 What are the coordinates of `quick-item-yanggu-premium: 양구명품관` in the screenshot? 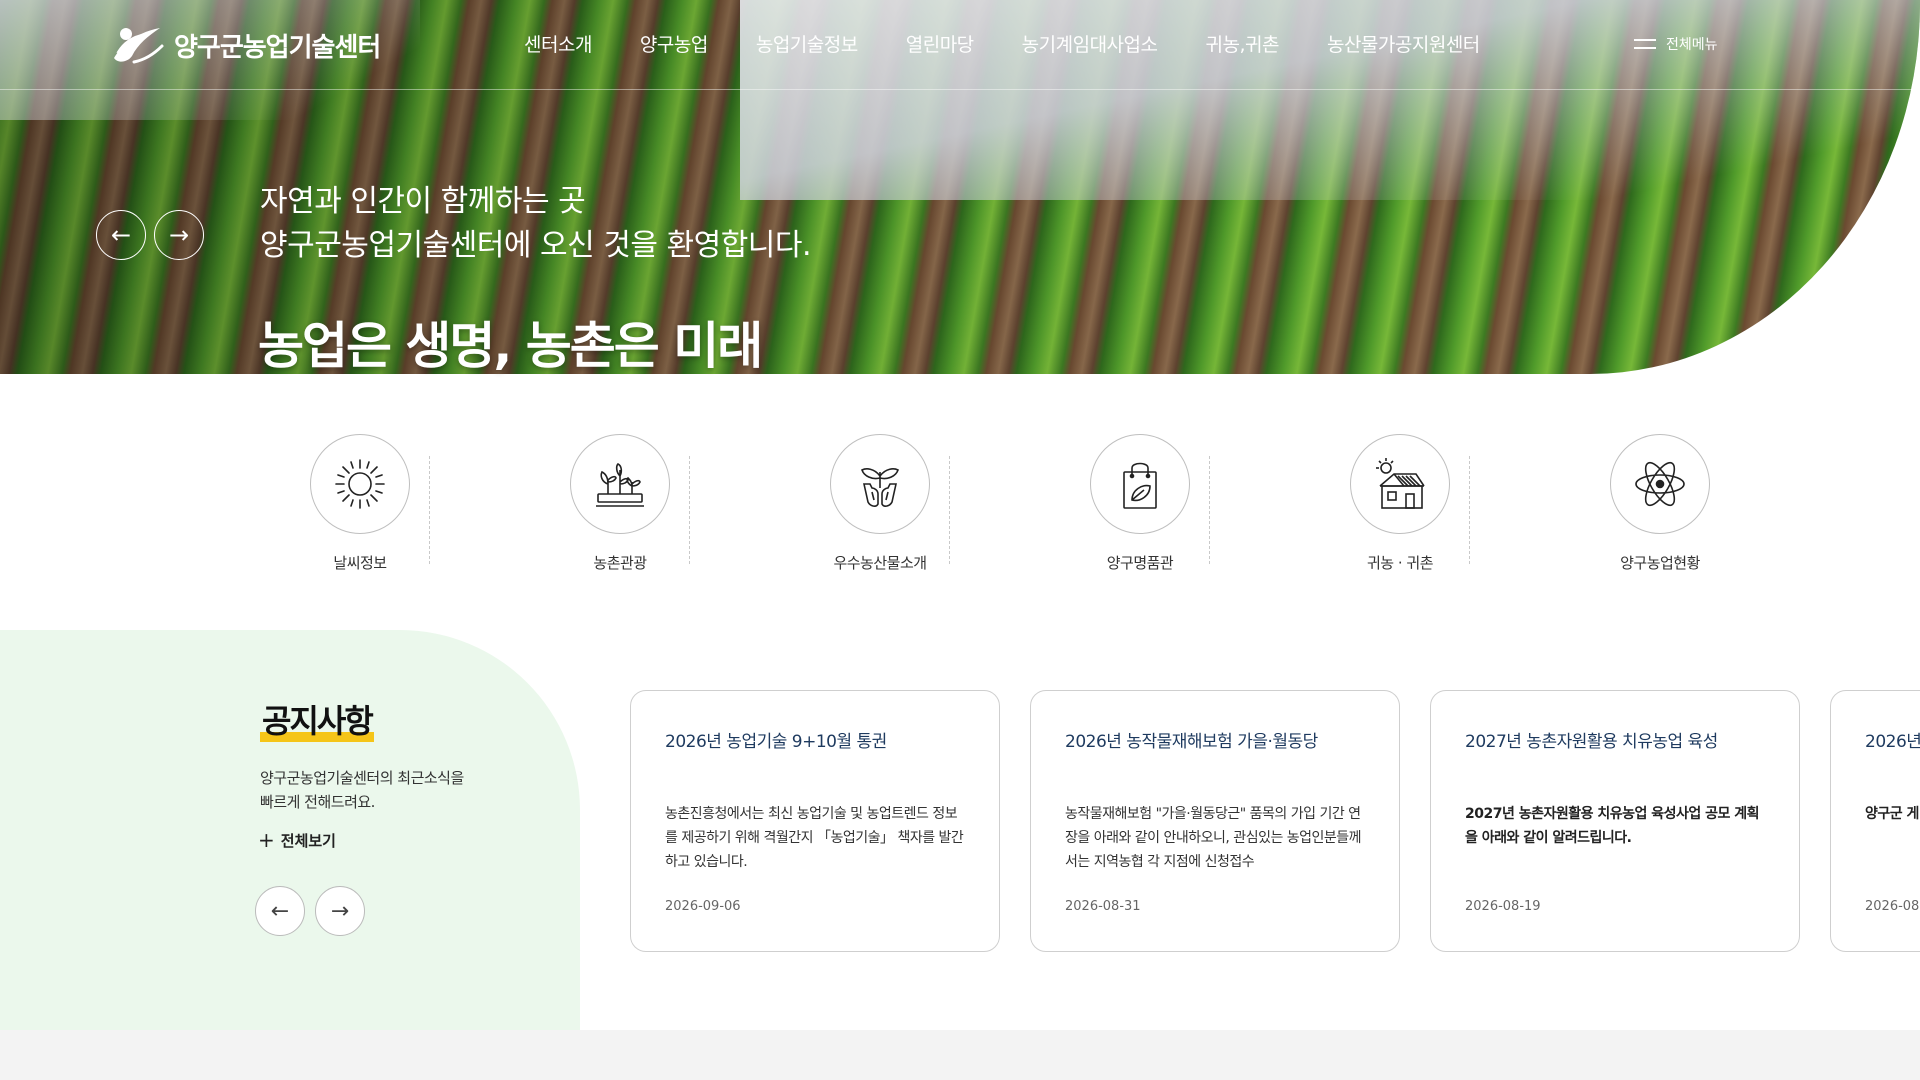 It's located at (1140, 503).